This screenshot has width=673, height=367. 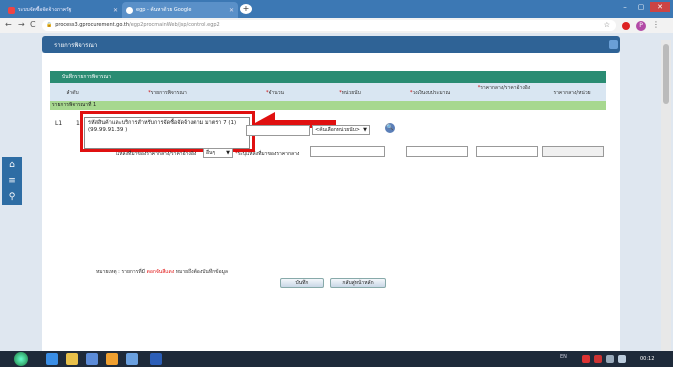 I want to click on source-other-label: *ระบุแหล่งที่มาของราคากลาง, so click(x=267, y=154).